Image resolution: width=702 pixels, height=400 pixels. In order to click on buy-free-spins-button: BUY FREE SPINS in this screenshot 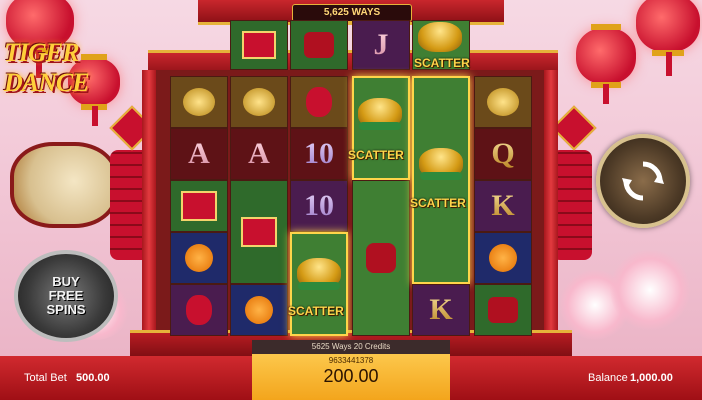, I will do `click(66, 296)`.